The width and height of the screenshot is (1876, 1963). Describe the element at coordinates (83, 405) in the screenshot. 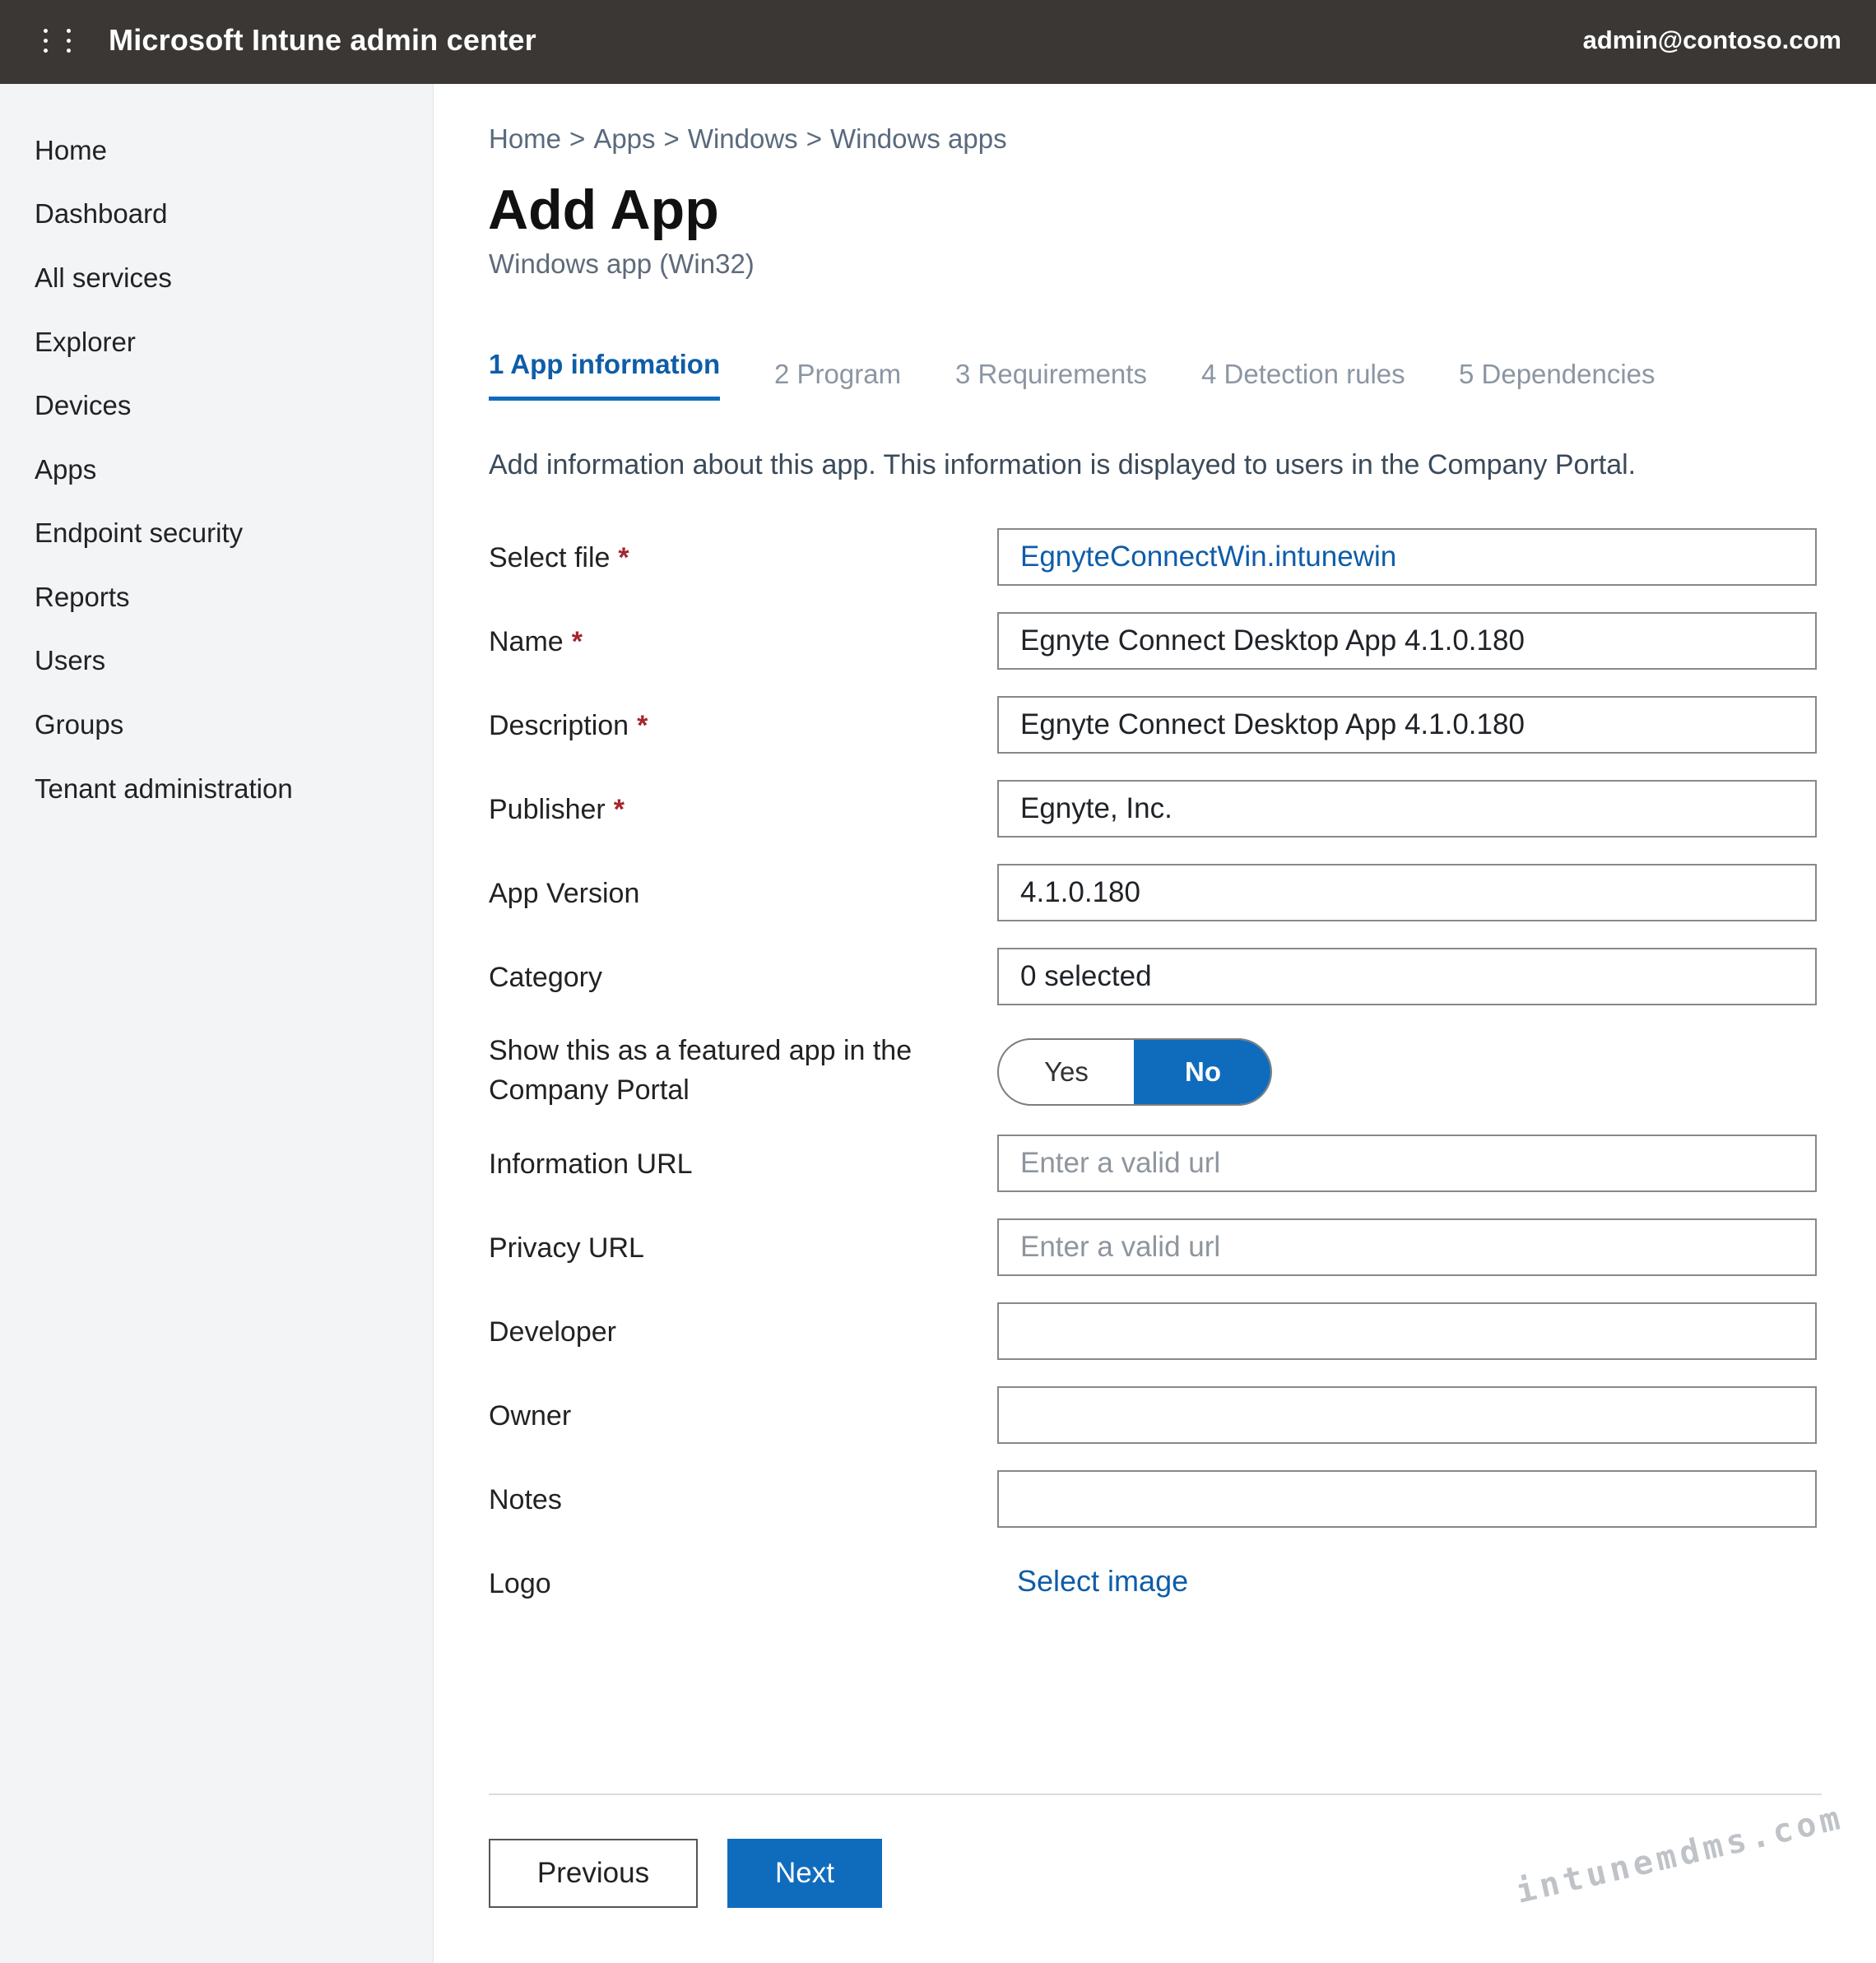

I see `sidebar-item-devices: Devices` at that location.